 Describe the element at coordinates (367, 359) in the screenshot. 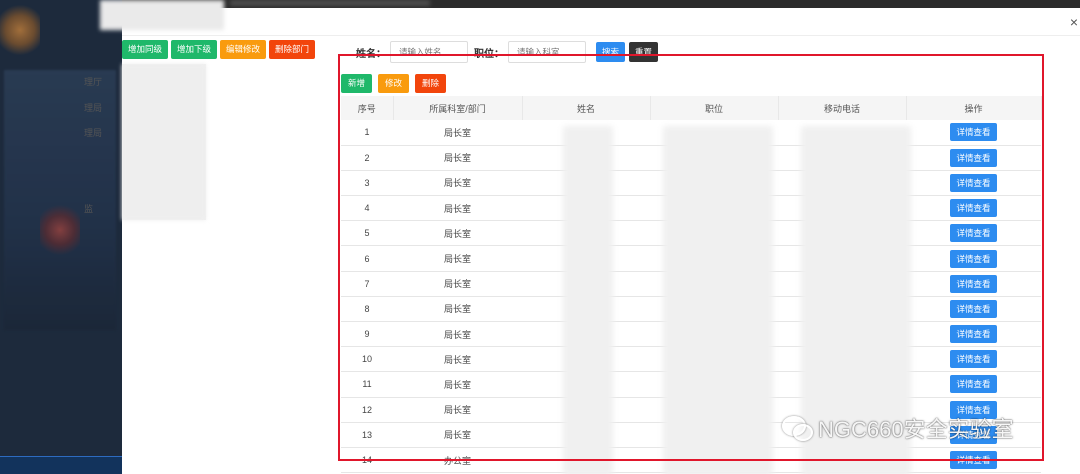

I see `cell-index: 10` at that location.